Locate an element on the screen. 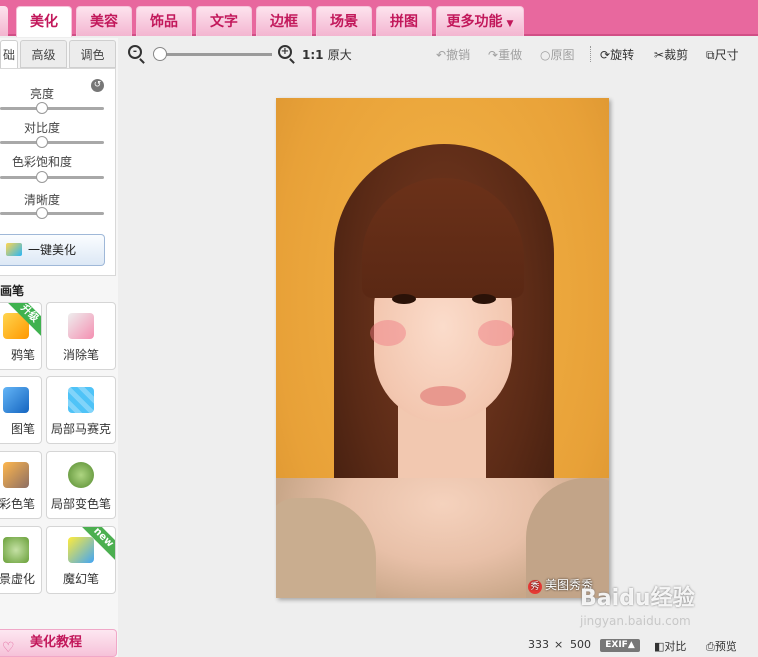  undo-button: ↶撤销 is located at coordinates (453, 54).